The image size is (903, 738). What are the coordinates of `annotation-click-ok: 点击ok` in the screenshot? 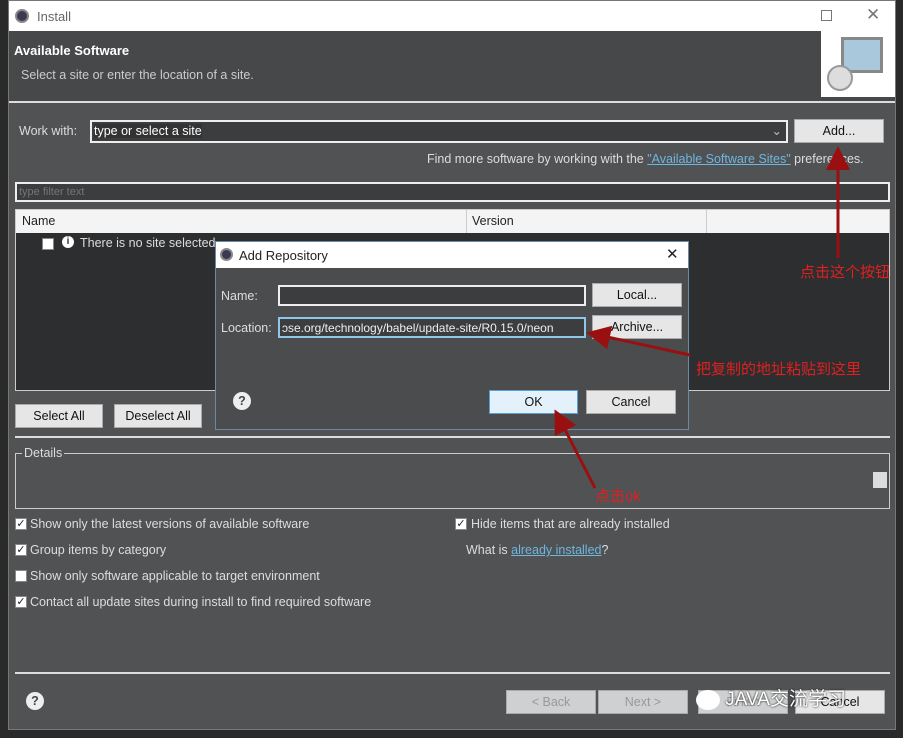 It's located at (618, 496).